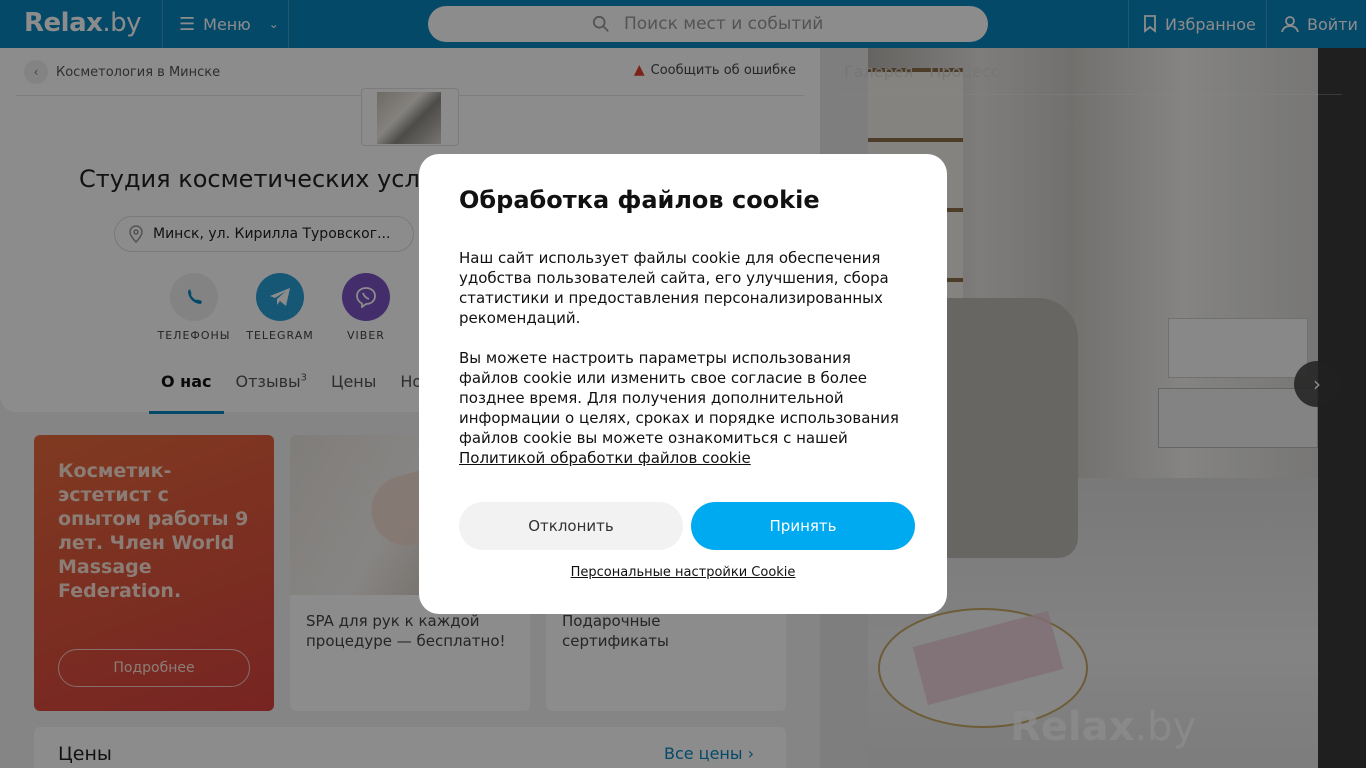  What do you see at coordinates (803, 526) in the screenshot?
I see `accept-button: Принять` at bounding box center [803, 526].